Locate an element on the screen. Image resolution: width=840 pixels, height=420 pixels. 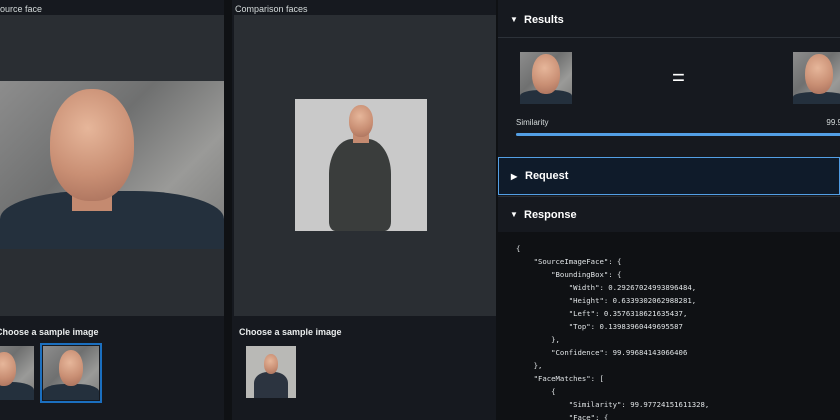
comparison-faces-title: Comparison faces is located at coordinates (271, 9).